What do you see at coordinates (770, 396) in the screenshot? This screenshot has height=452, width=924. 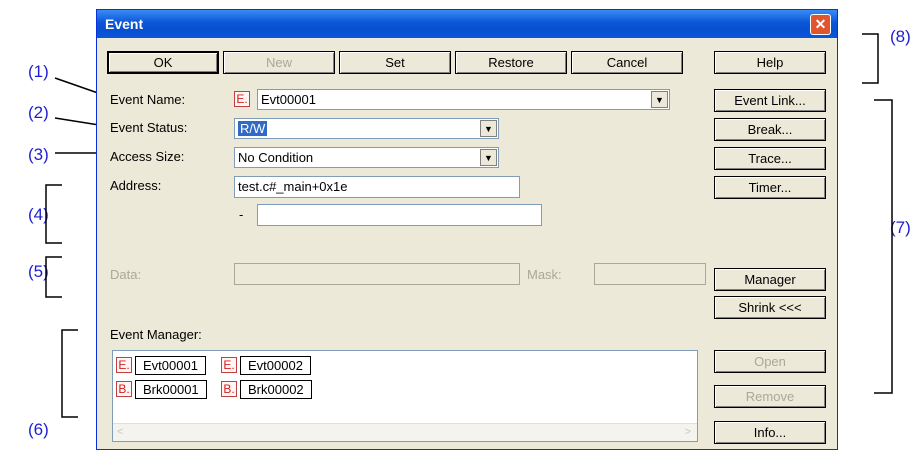 I see `remove-button: Remove` at bounding box center [770, 396].